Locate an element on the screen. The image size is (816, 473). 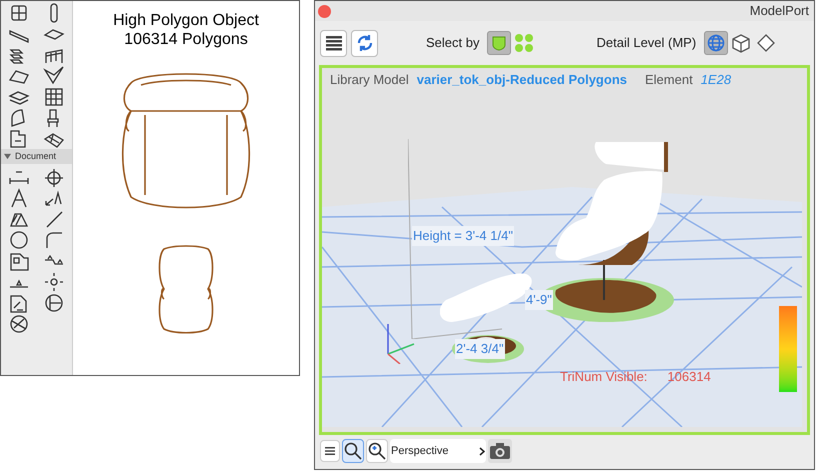
drawing-title: High Polygon Object is located at coordinates (186, 20).